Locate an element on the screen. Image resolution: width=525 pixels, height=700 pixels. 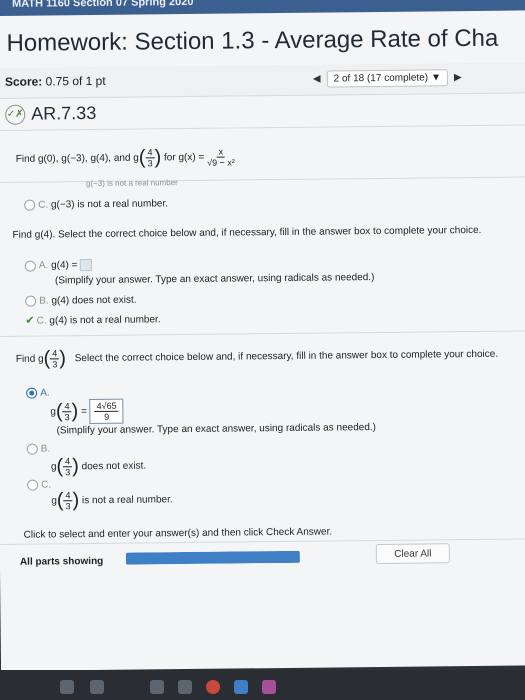
g4-choice-a: A. g(4) = is located at coordinates (58, 265).